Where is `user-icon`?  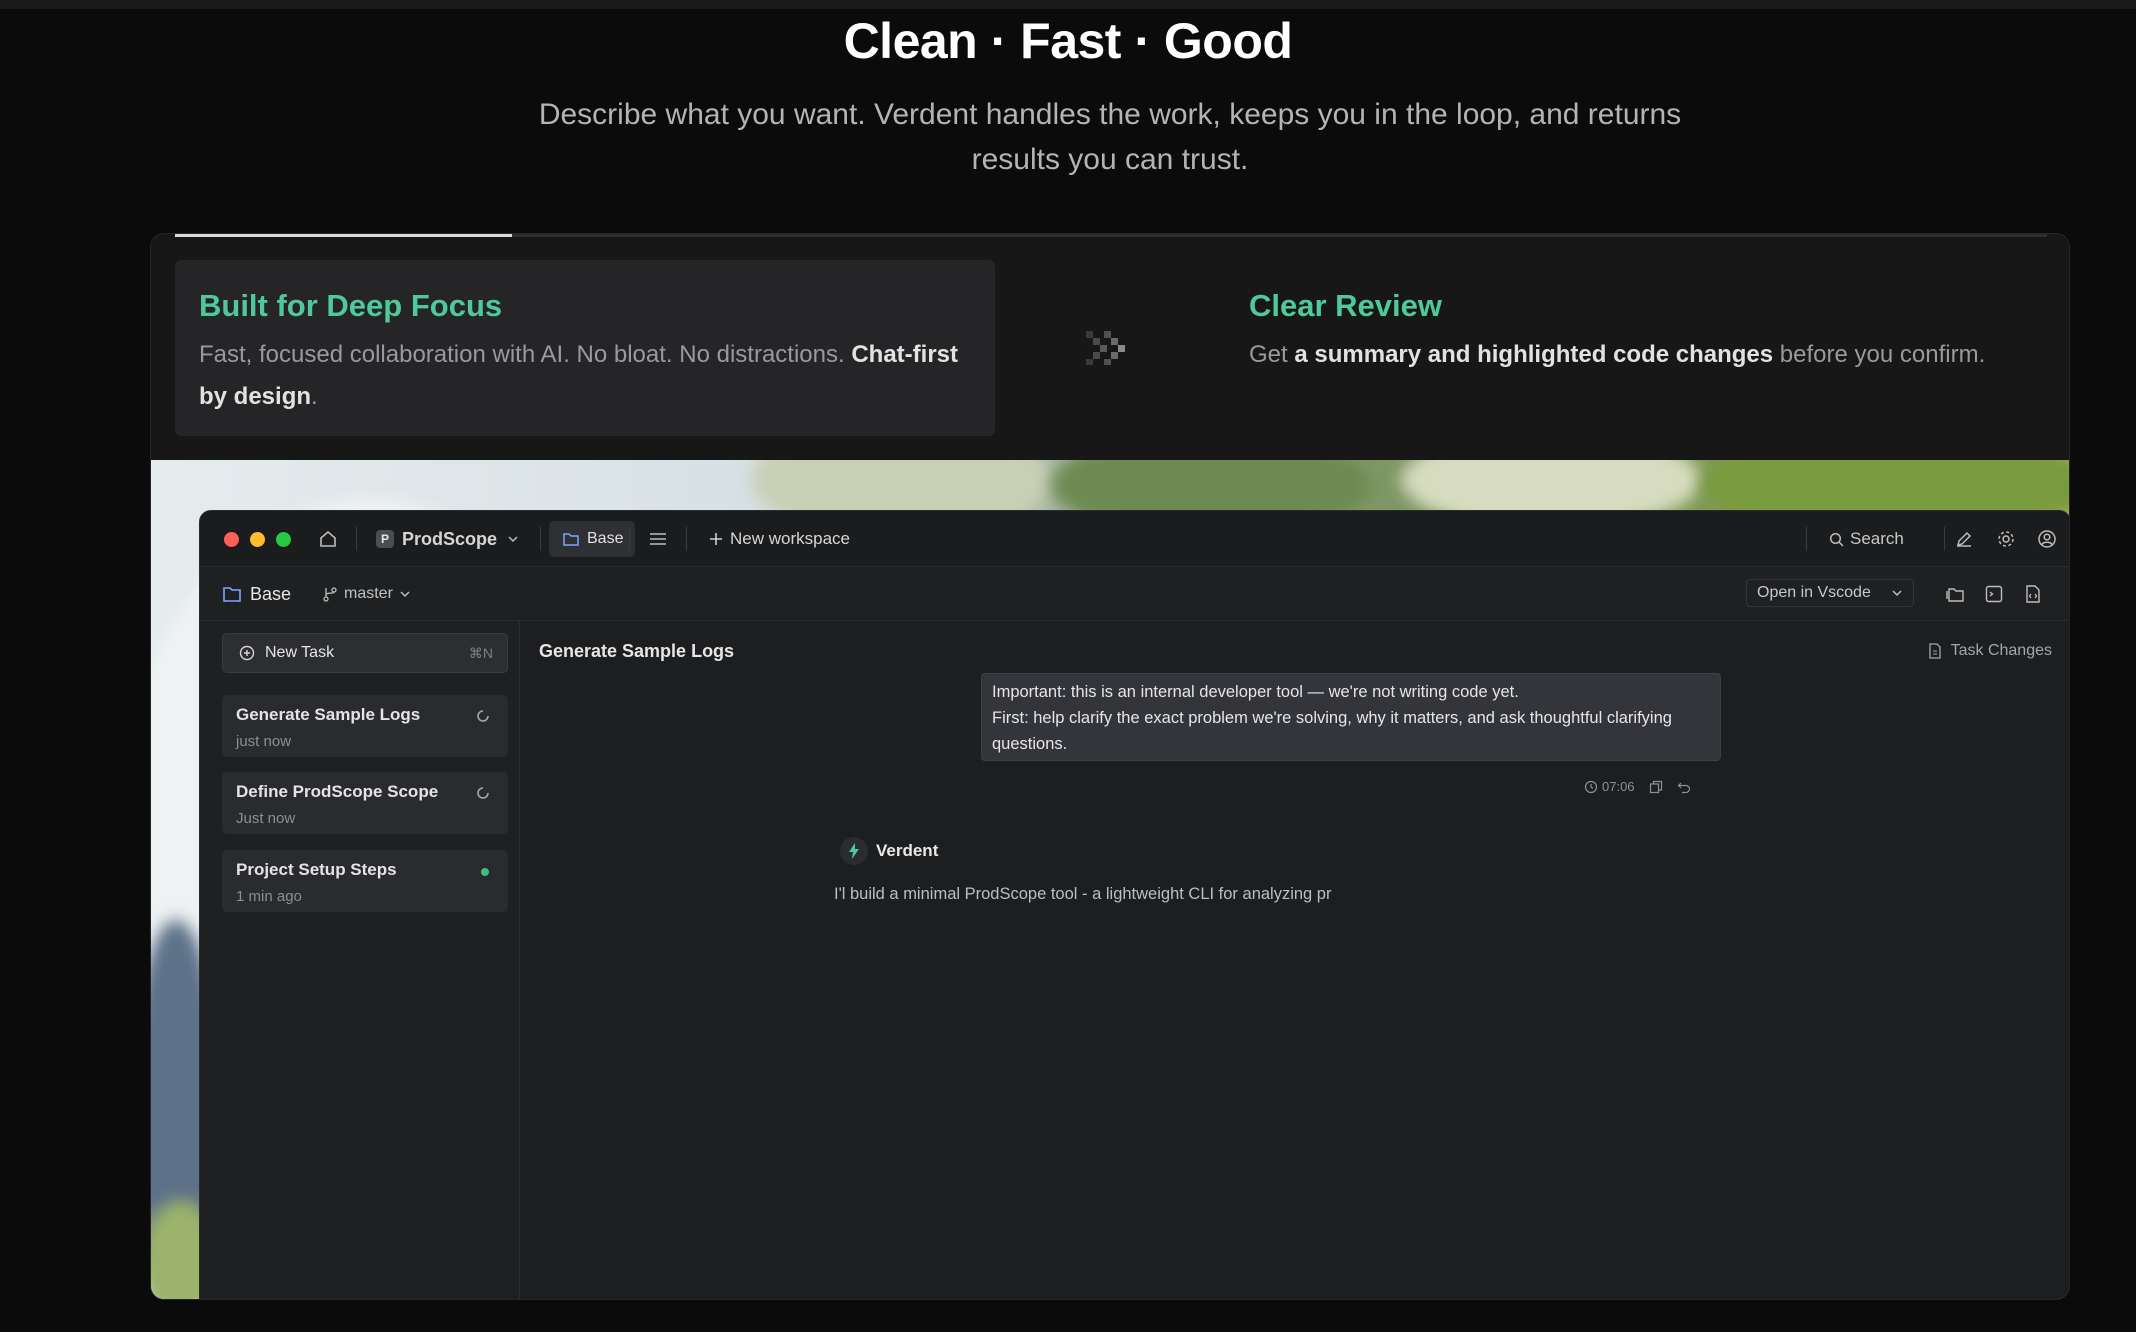
user-icon is located at coordinates (2047, 539).